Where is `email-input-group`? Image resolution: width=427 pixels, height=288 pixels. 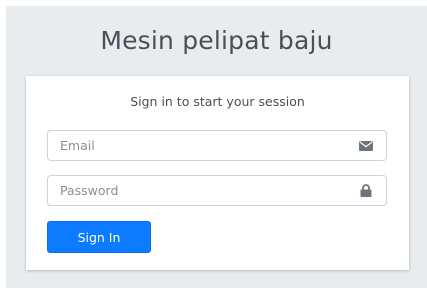
email-input-group is located at coordinates (217, 145).